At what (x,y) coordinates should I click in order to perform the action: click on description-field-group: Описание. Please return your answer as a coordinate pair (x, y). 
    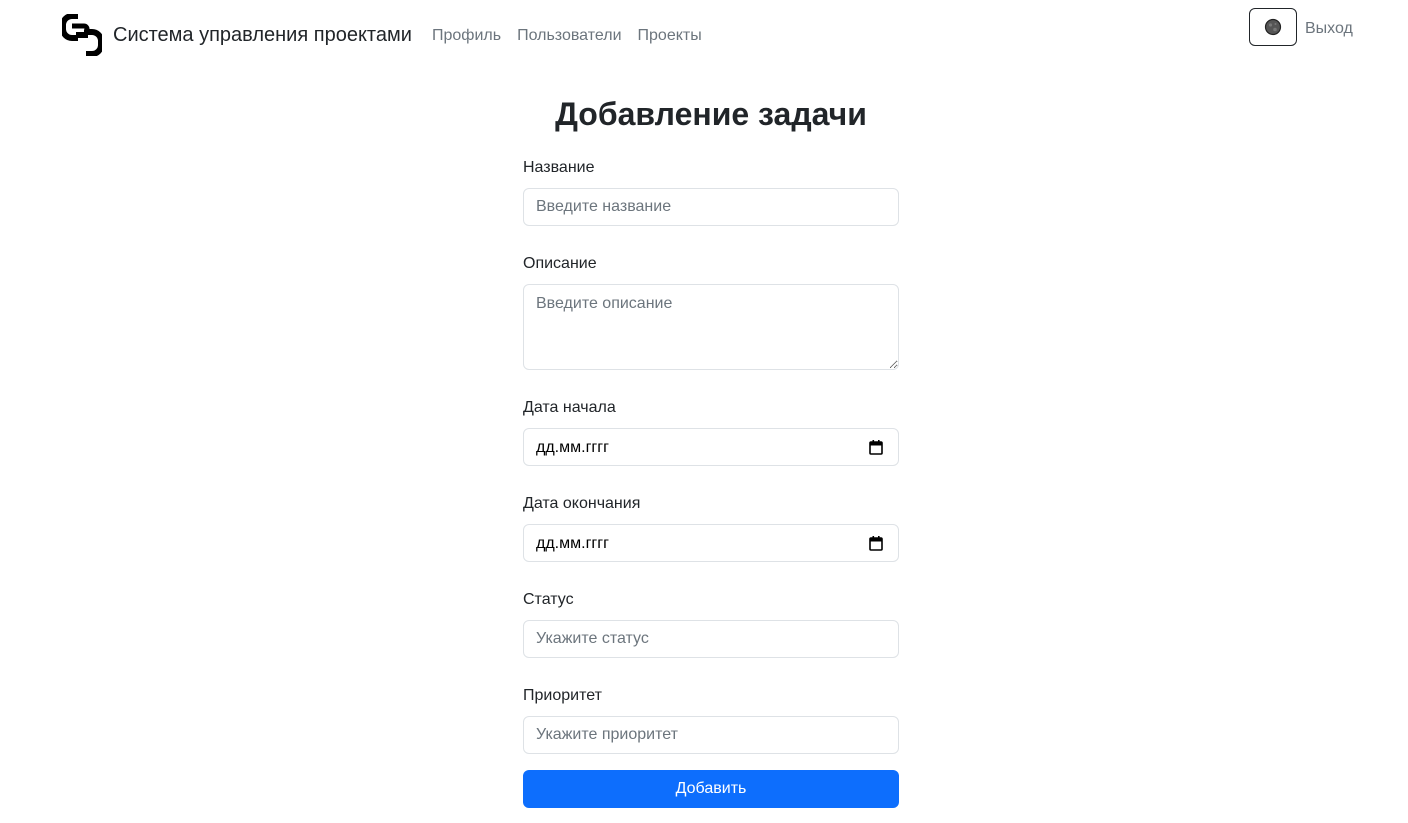
    Looking at the image, I should click on (711, 312).